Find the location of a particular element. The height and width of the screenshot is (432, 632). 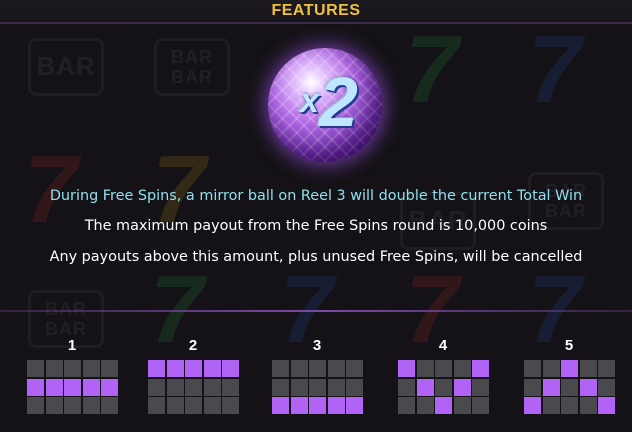

bar-symbol: BAR is located at coordinates (66, 67).